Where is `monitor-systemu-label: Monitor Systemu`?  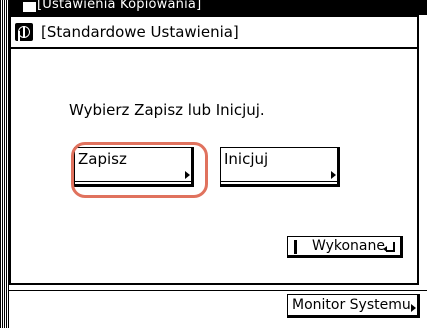 monitor-systemu-label: Monitor Systemu is located at coordinates (351, 305).